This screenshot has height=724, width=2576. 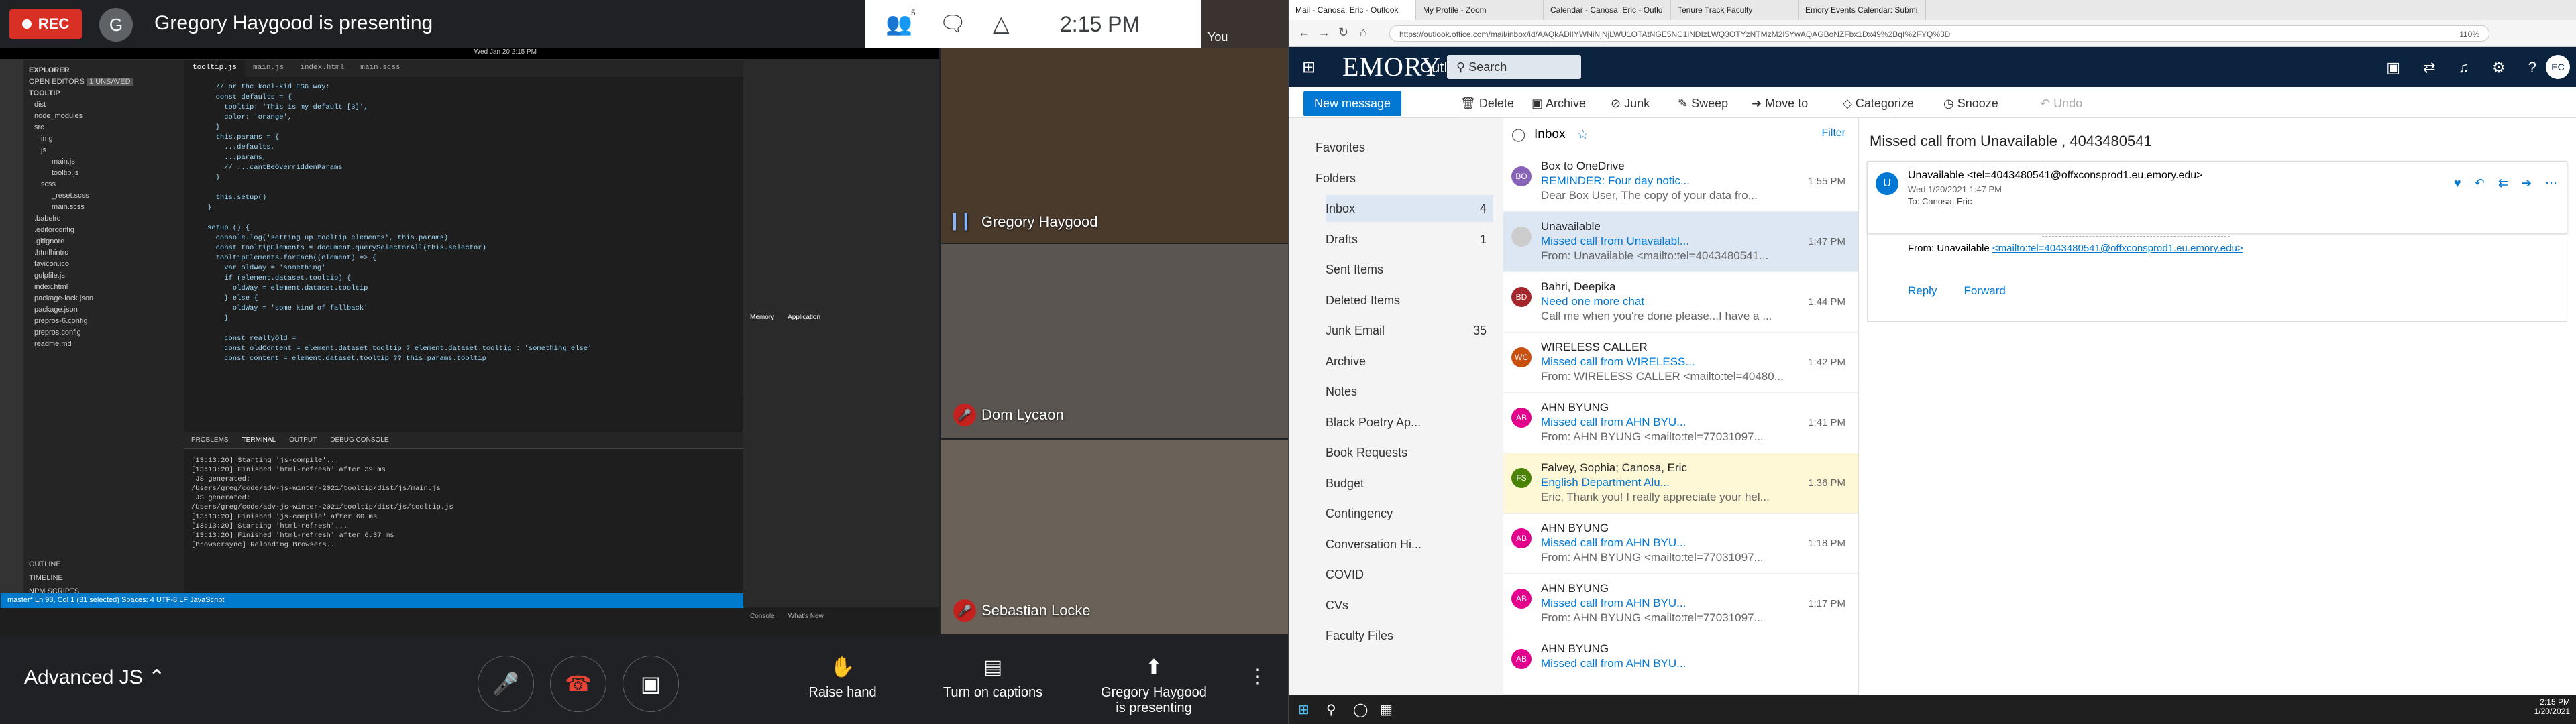 What do you see at coordinates (1409, 330) in the screenshot?
I see `folder-item: Junk Email 35` at bounding box center [1409, 330].